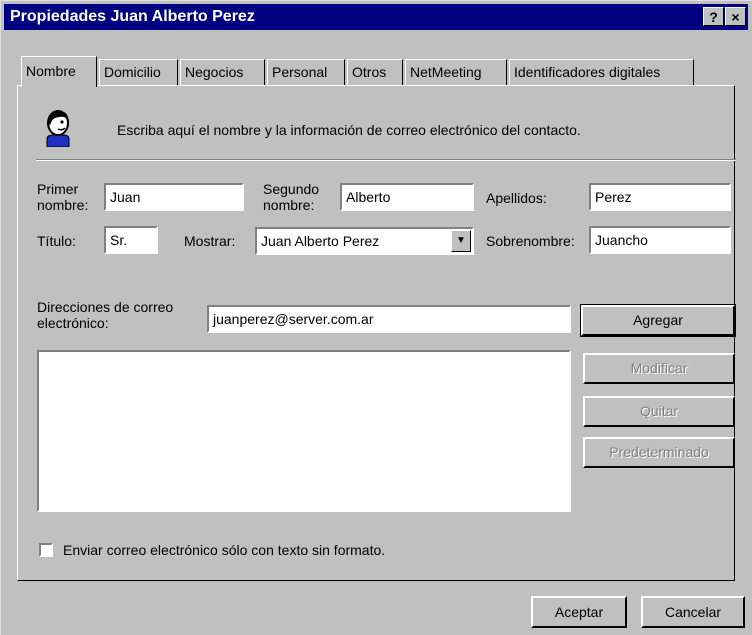  I want to click on display-label: Mostrar:, so click(210, 241).